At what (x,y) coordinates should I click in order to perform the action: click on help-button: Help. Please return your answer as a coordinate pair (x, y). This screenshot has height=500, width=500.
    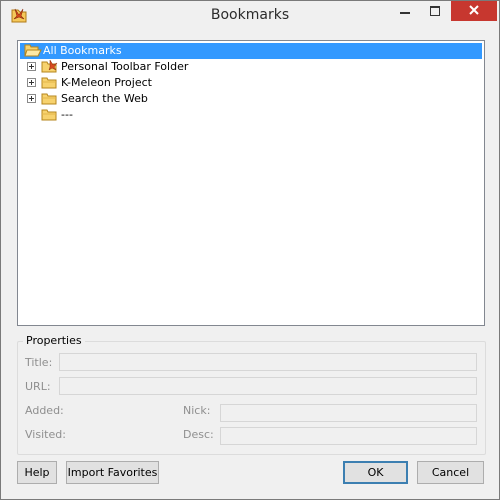
    Looking at the image, I should click on (37, 472).